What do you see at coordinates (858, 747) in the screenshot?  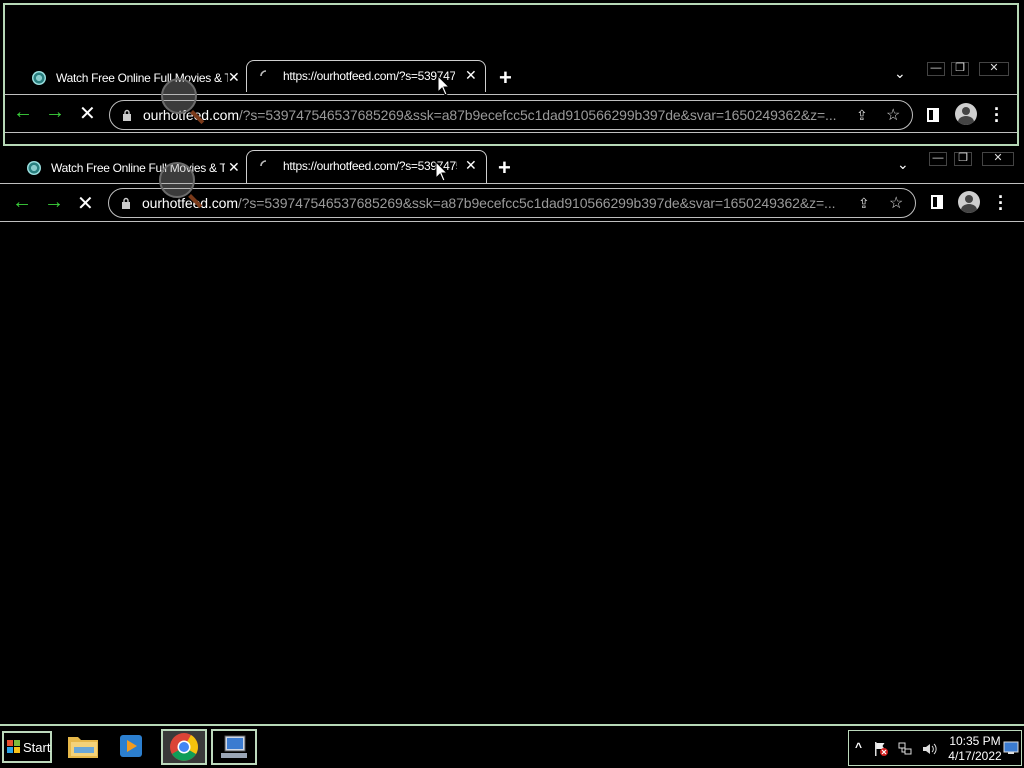 I see `show-hidden-icons-chevron-up-icon: ^` at bounding box center [858, 747].